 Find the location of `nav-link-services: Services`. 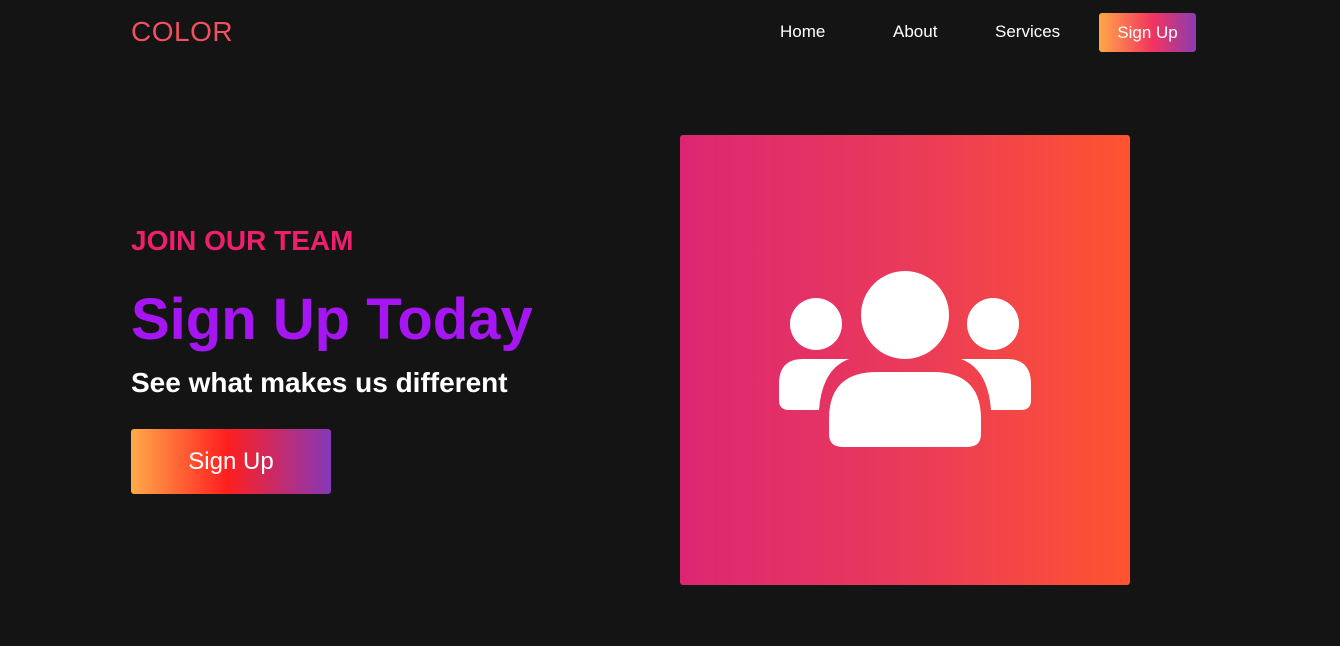

nav-link-services: Services is located at coordinates (1027, 32).